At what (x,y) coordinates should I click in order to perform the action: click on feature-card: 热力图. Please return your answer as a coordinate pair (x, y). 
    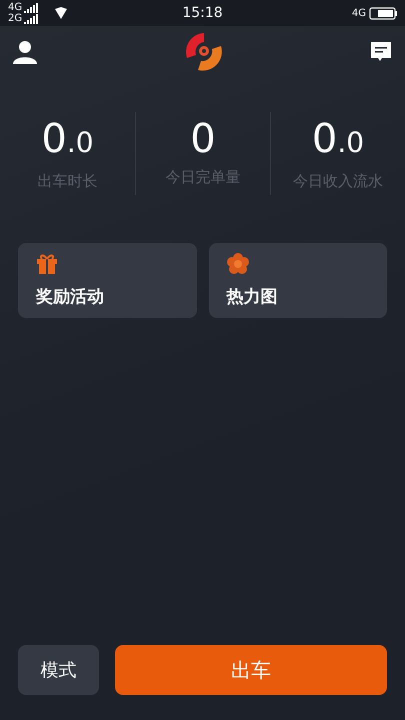
    Looking at the image, I should click on (297, 280).